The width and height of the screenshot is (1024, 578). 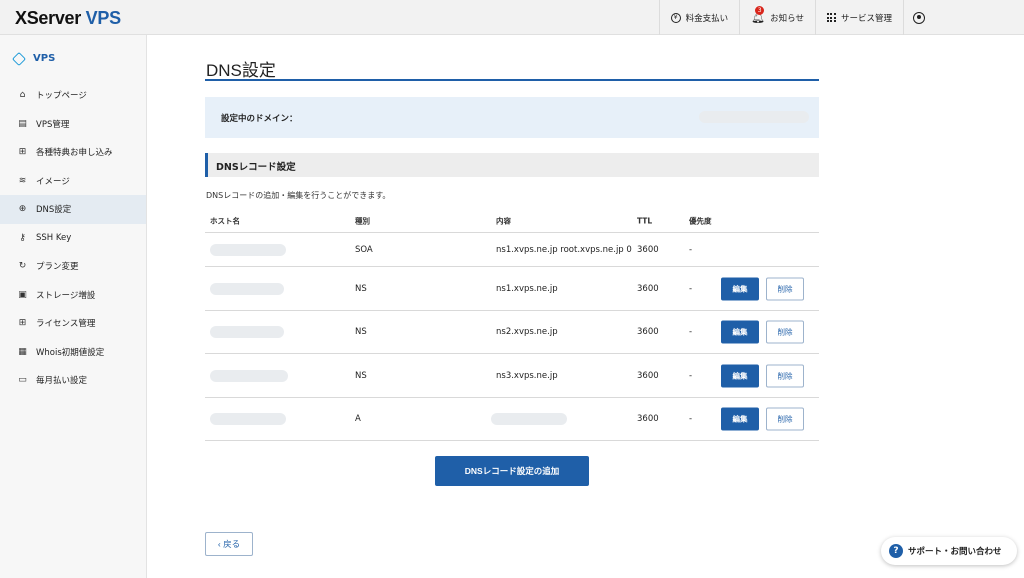 I want to click on sidebar-item-license: ⊞ ライセンス管理, so click(x=73, y=323).